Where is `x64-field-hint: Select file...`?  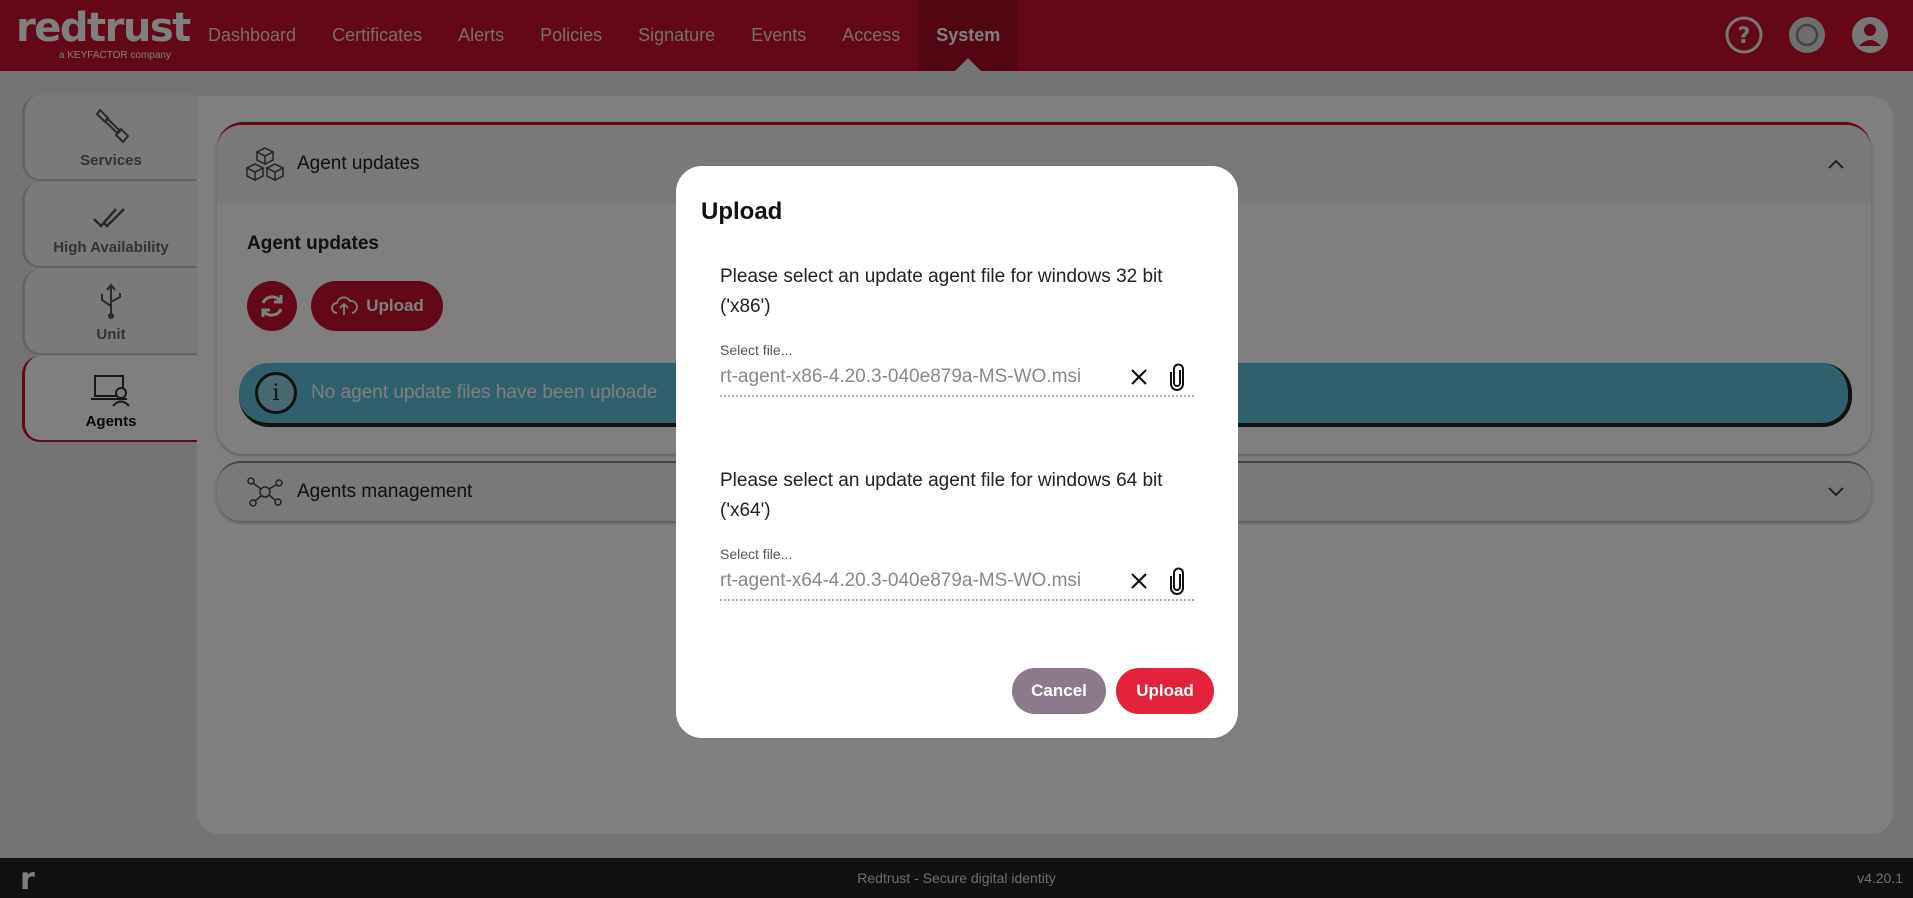 x64-field-hint: Select file... is located at coordinates (756, 554).